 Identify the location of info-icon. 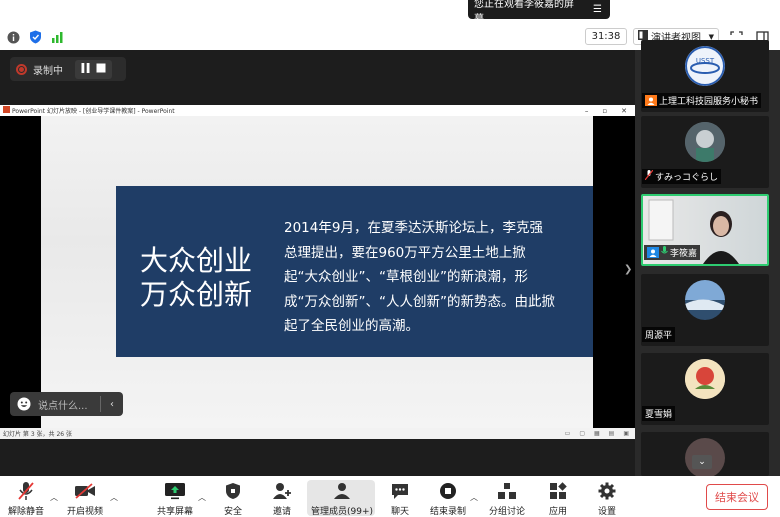
(13, 37).